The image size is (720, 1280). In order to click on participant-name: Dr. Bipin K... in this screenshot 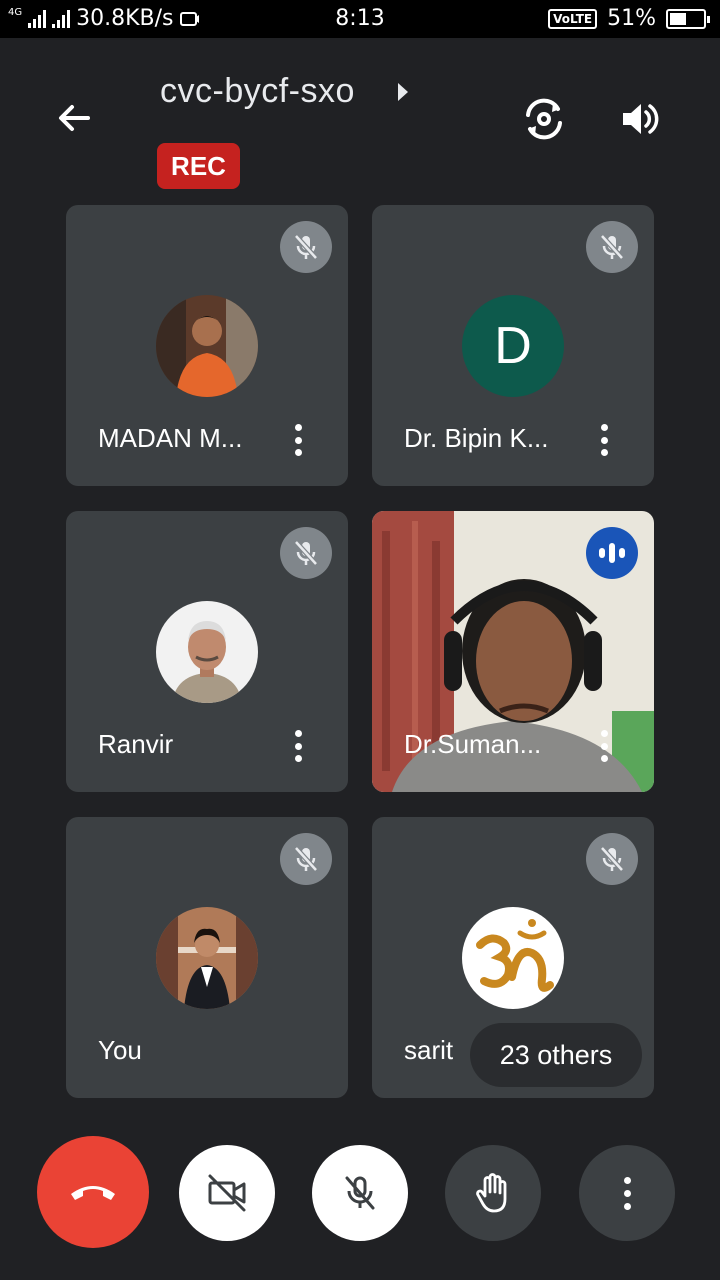, I will do `click(476, 438)`.